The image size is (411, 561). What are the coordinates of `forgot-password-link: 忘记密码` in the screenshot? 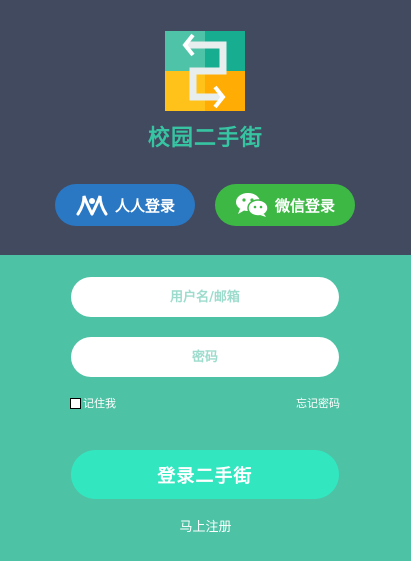 It's located at (318, 403).